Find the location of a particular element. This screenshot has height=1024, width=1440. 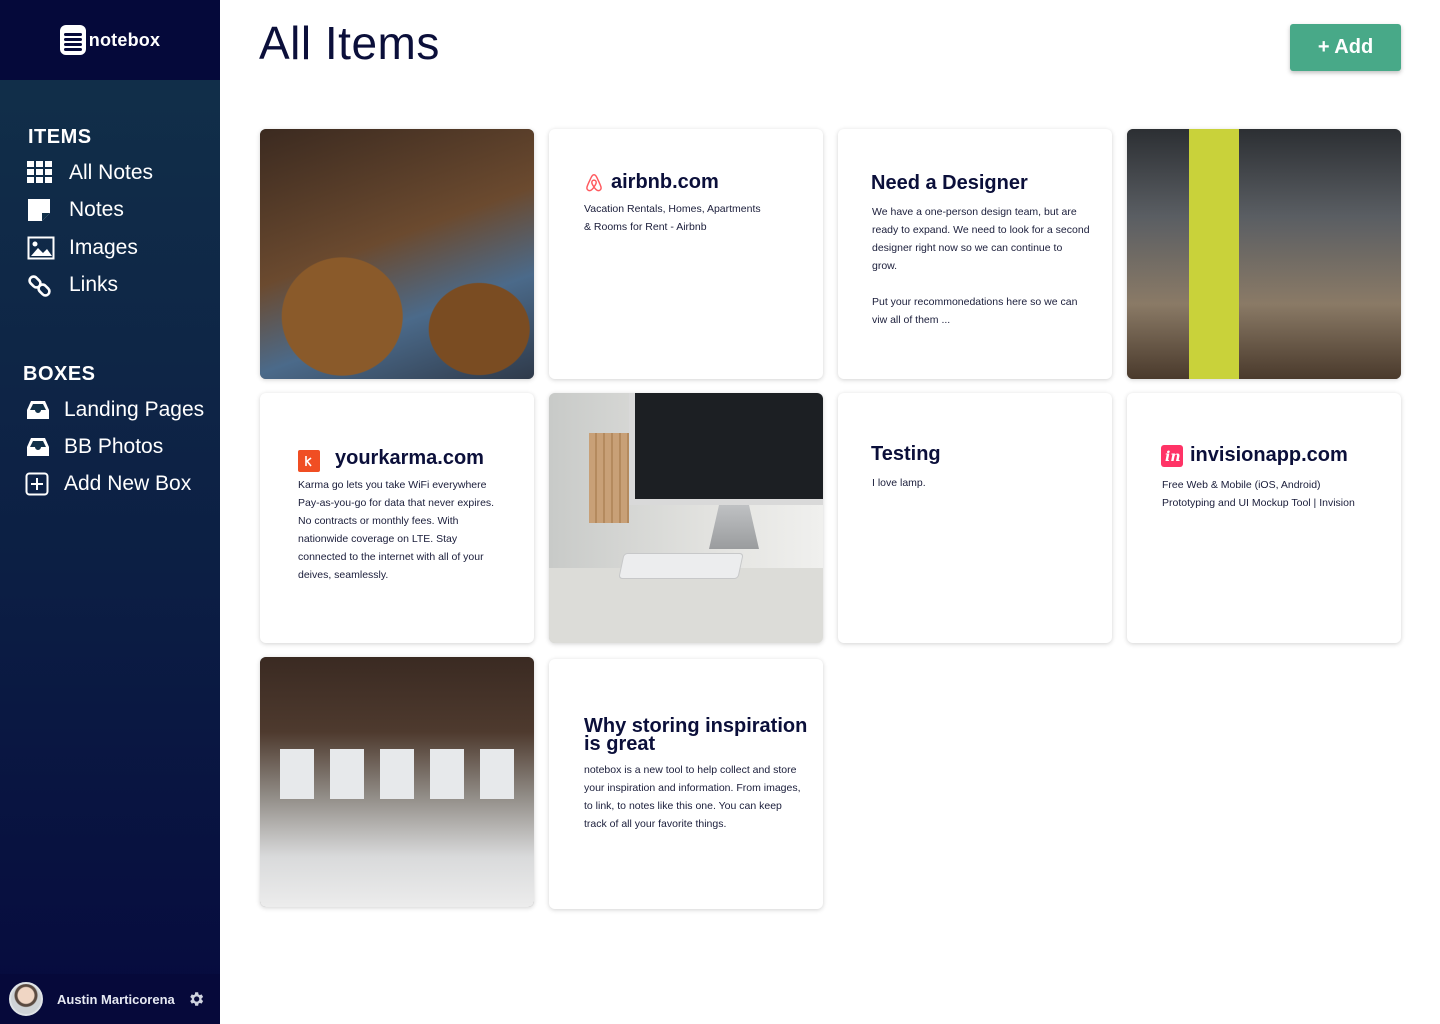

sidebar-item-all-notes: All Notes is located at coordinates (90, 173).